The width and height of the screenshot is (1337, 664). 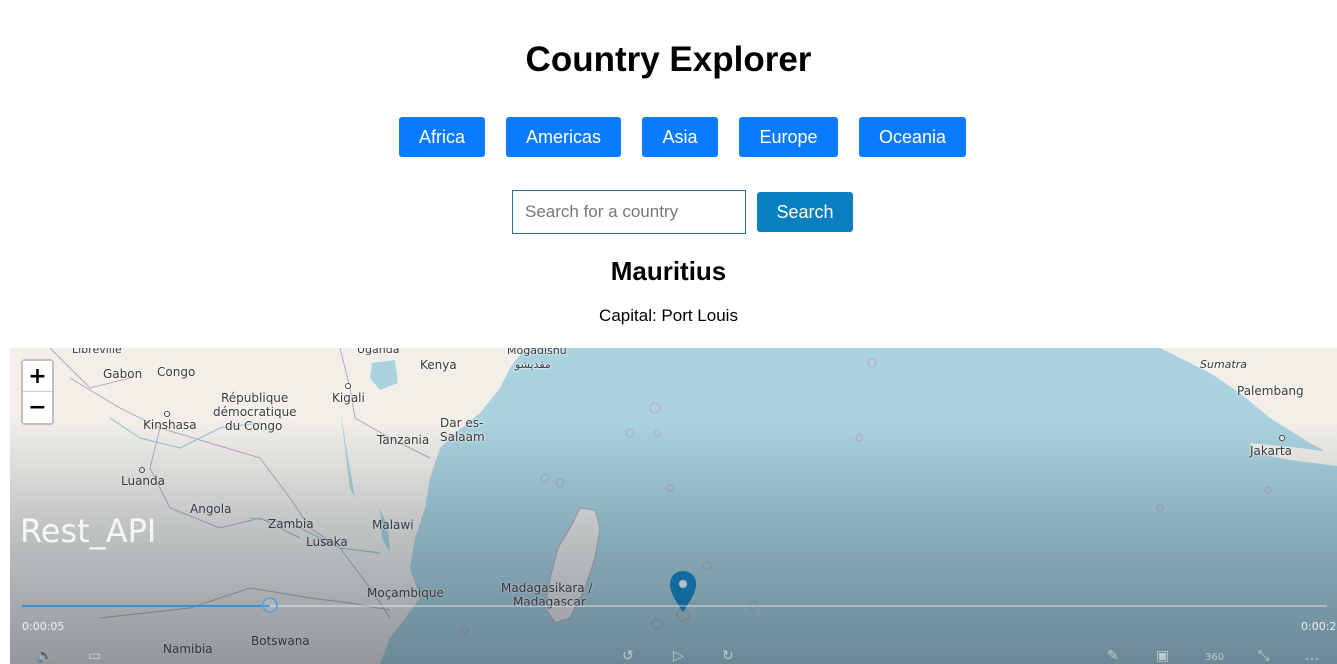 I want to click on zoom-in-button: +, so click(x=37, y=376).